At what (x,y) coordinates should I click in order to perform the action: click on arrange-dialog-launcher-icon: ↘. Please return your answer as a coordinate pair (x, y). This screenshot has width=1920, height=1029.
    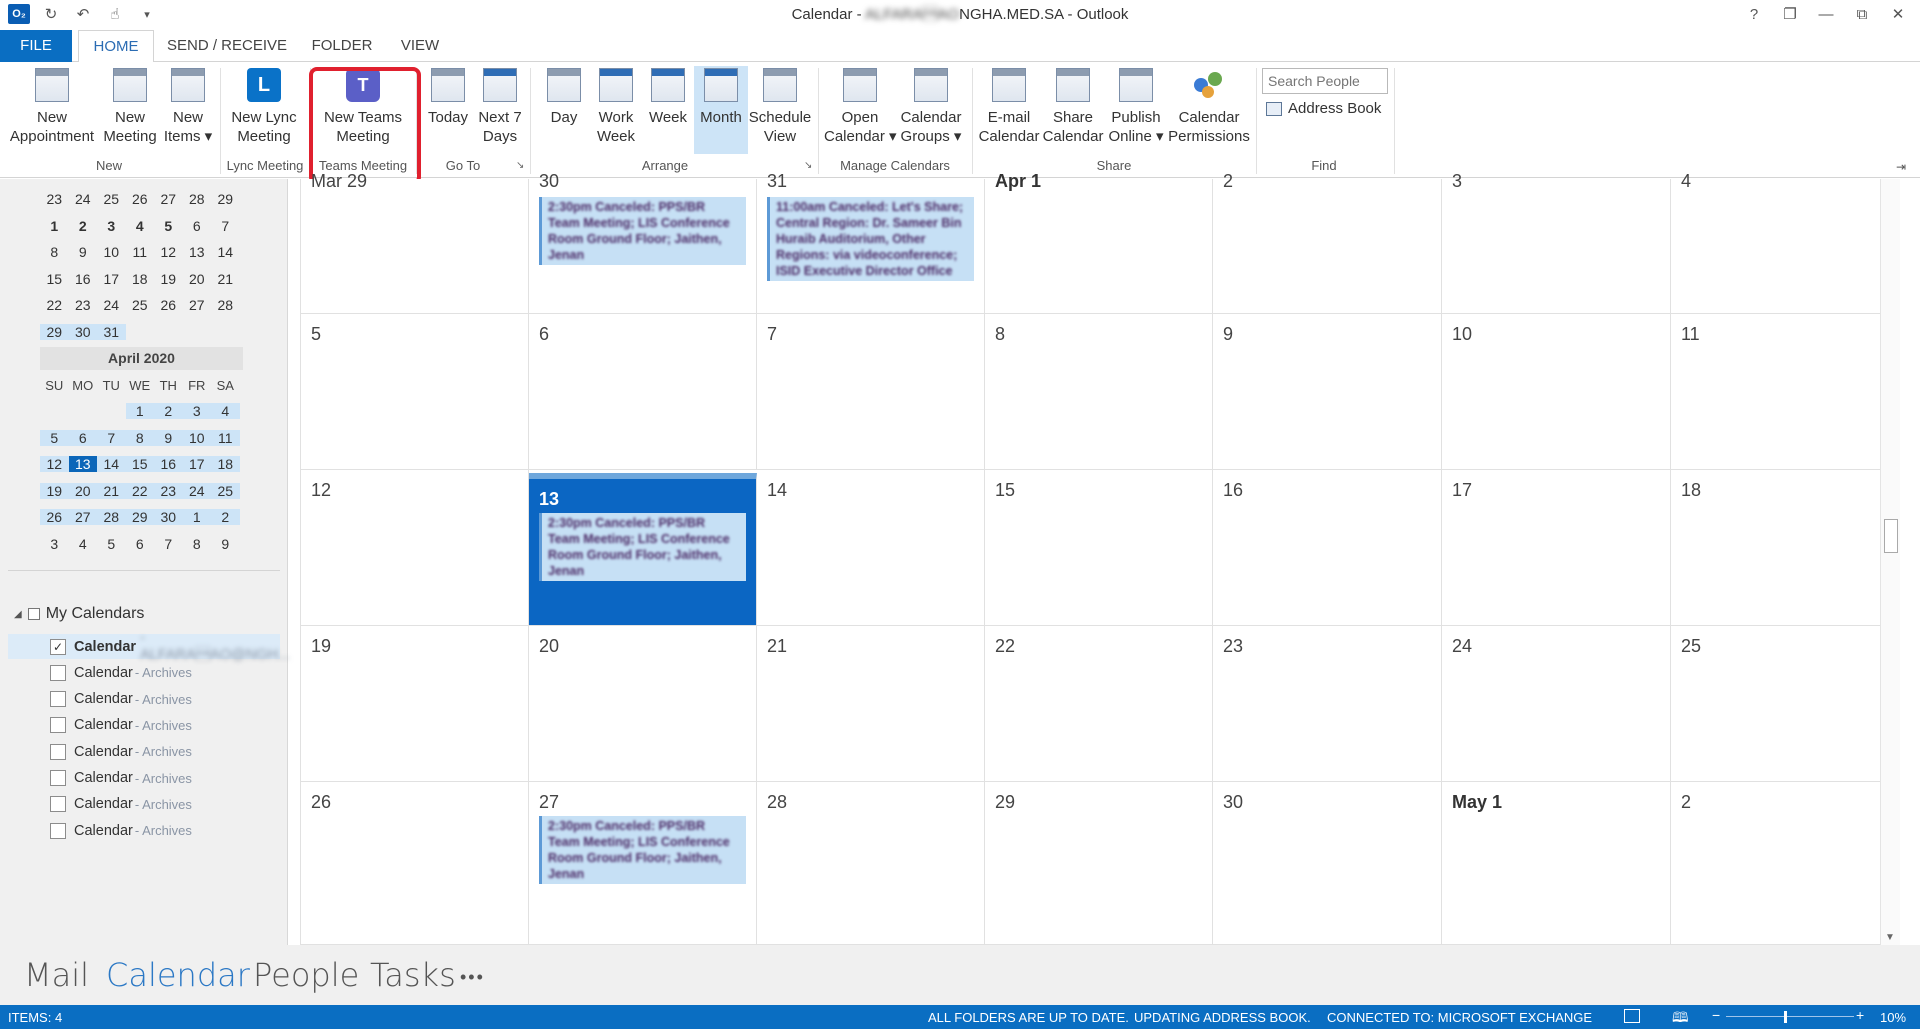
    Looking at the image, I should click on (808, 165).